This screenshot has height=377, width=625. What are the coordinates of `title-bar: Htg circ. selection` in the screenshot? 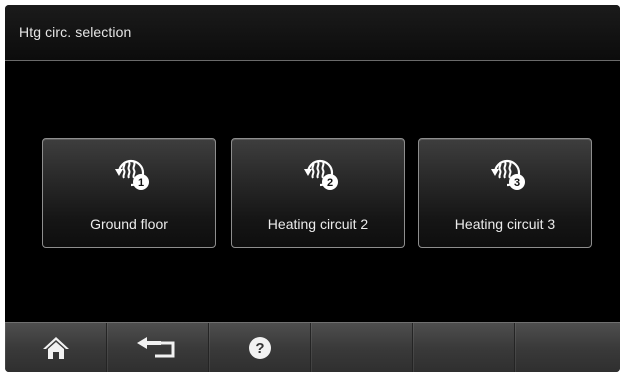 It's located at (312, 33).